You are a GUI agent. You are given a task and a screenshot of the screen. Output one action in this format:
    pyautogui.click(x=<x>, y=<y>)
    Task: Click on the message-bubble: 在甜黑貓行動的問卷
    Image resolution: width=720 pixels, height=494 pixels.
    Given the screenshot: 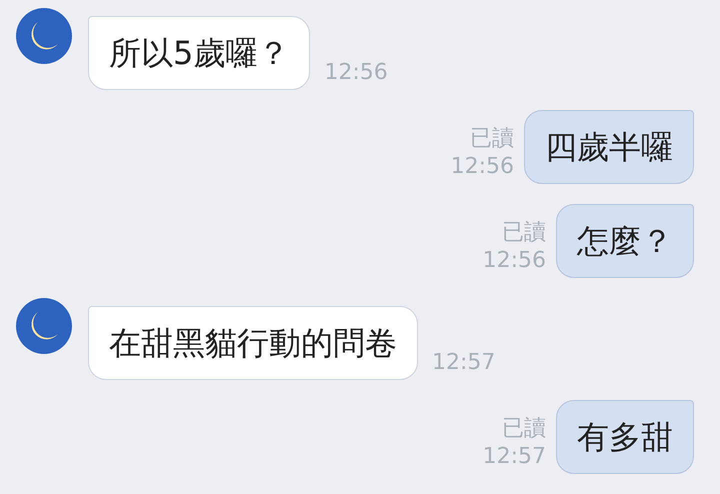 What is the action you would take?
    pyautogui.click(x=253, y=343)
    